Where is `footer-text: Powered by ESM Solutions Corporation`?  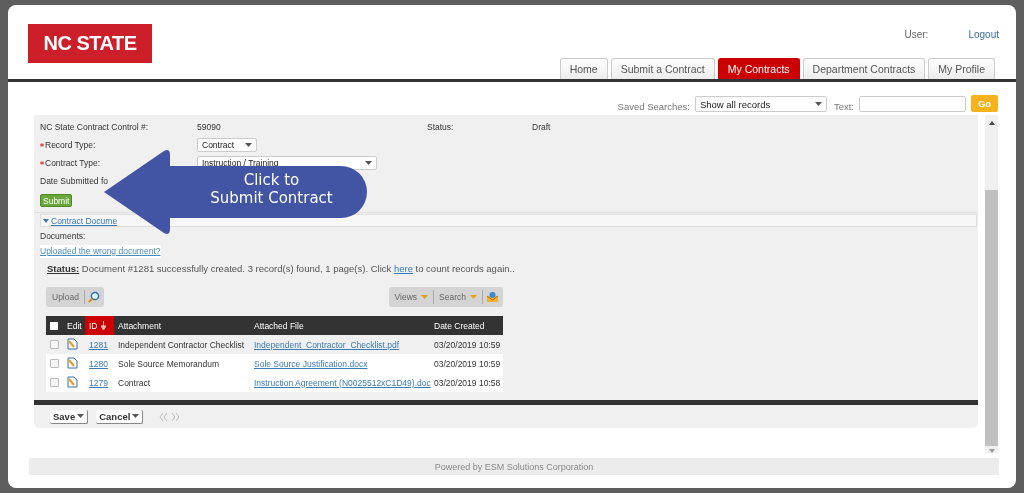 footer-text: Powered by ESM Solutions Corporation is located at coordinates (514, 466).